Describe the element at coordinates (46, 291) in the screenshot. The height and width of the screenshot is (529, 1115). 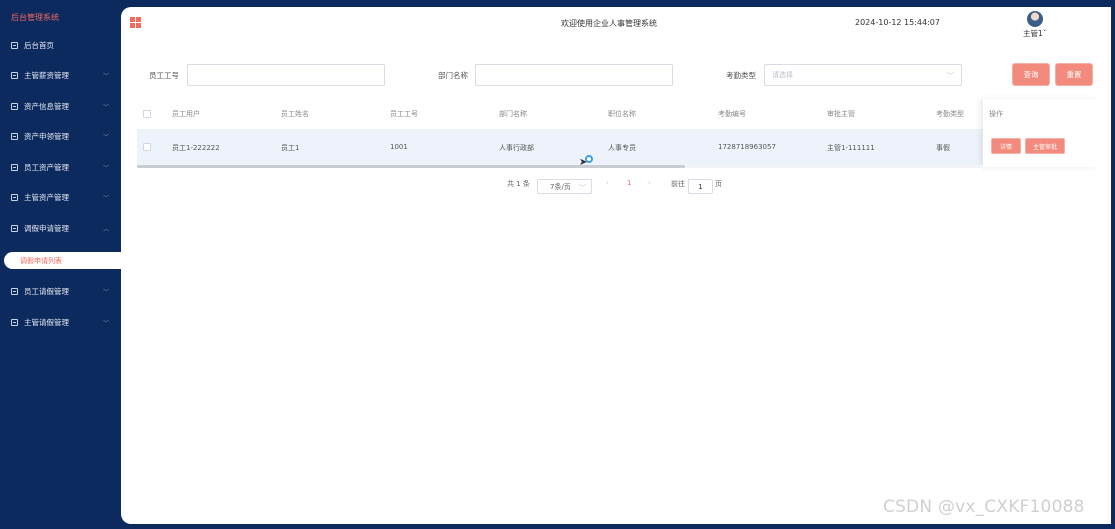
I see `sidebar-item-label: 员工请假管理` at that location.